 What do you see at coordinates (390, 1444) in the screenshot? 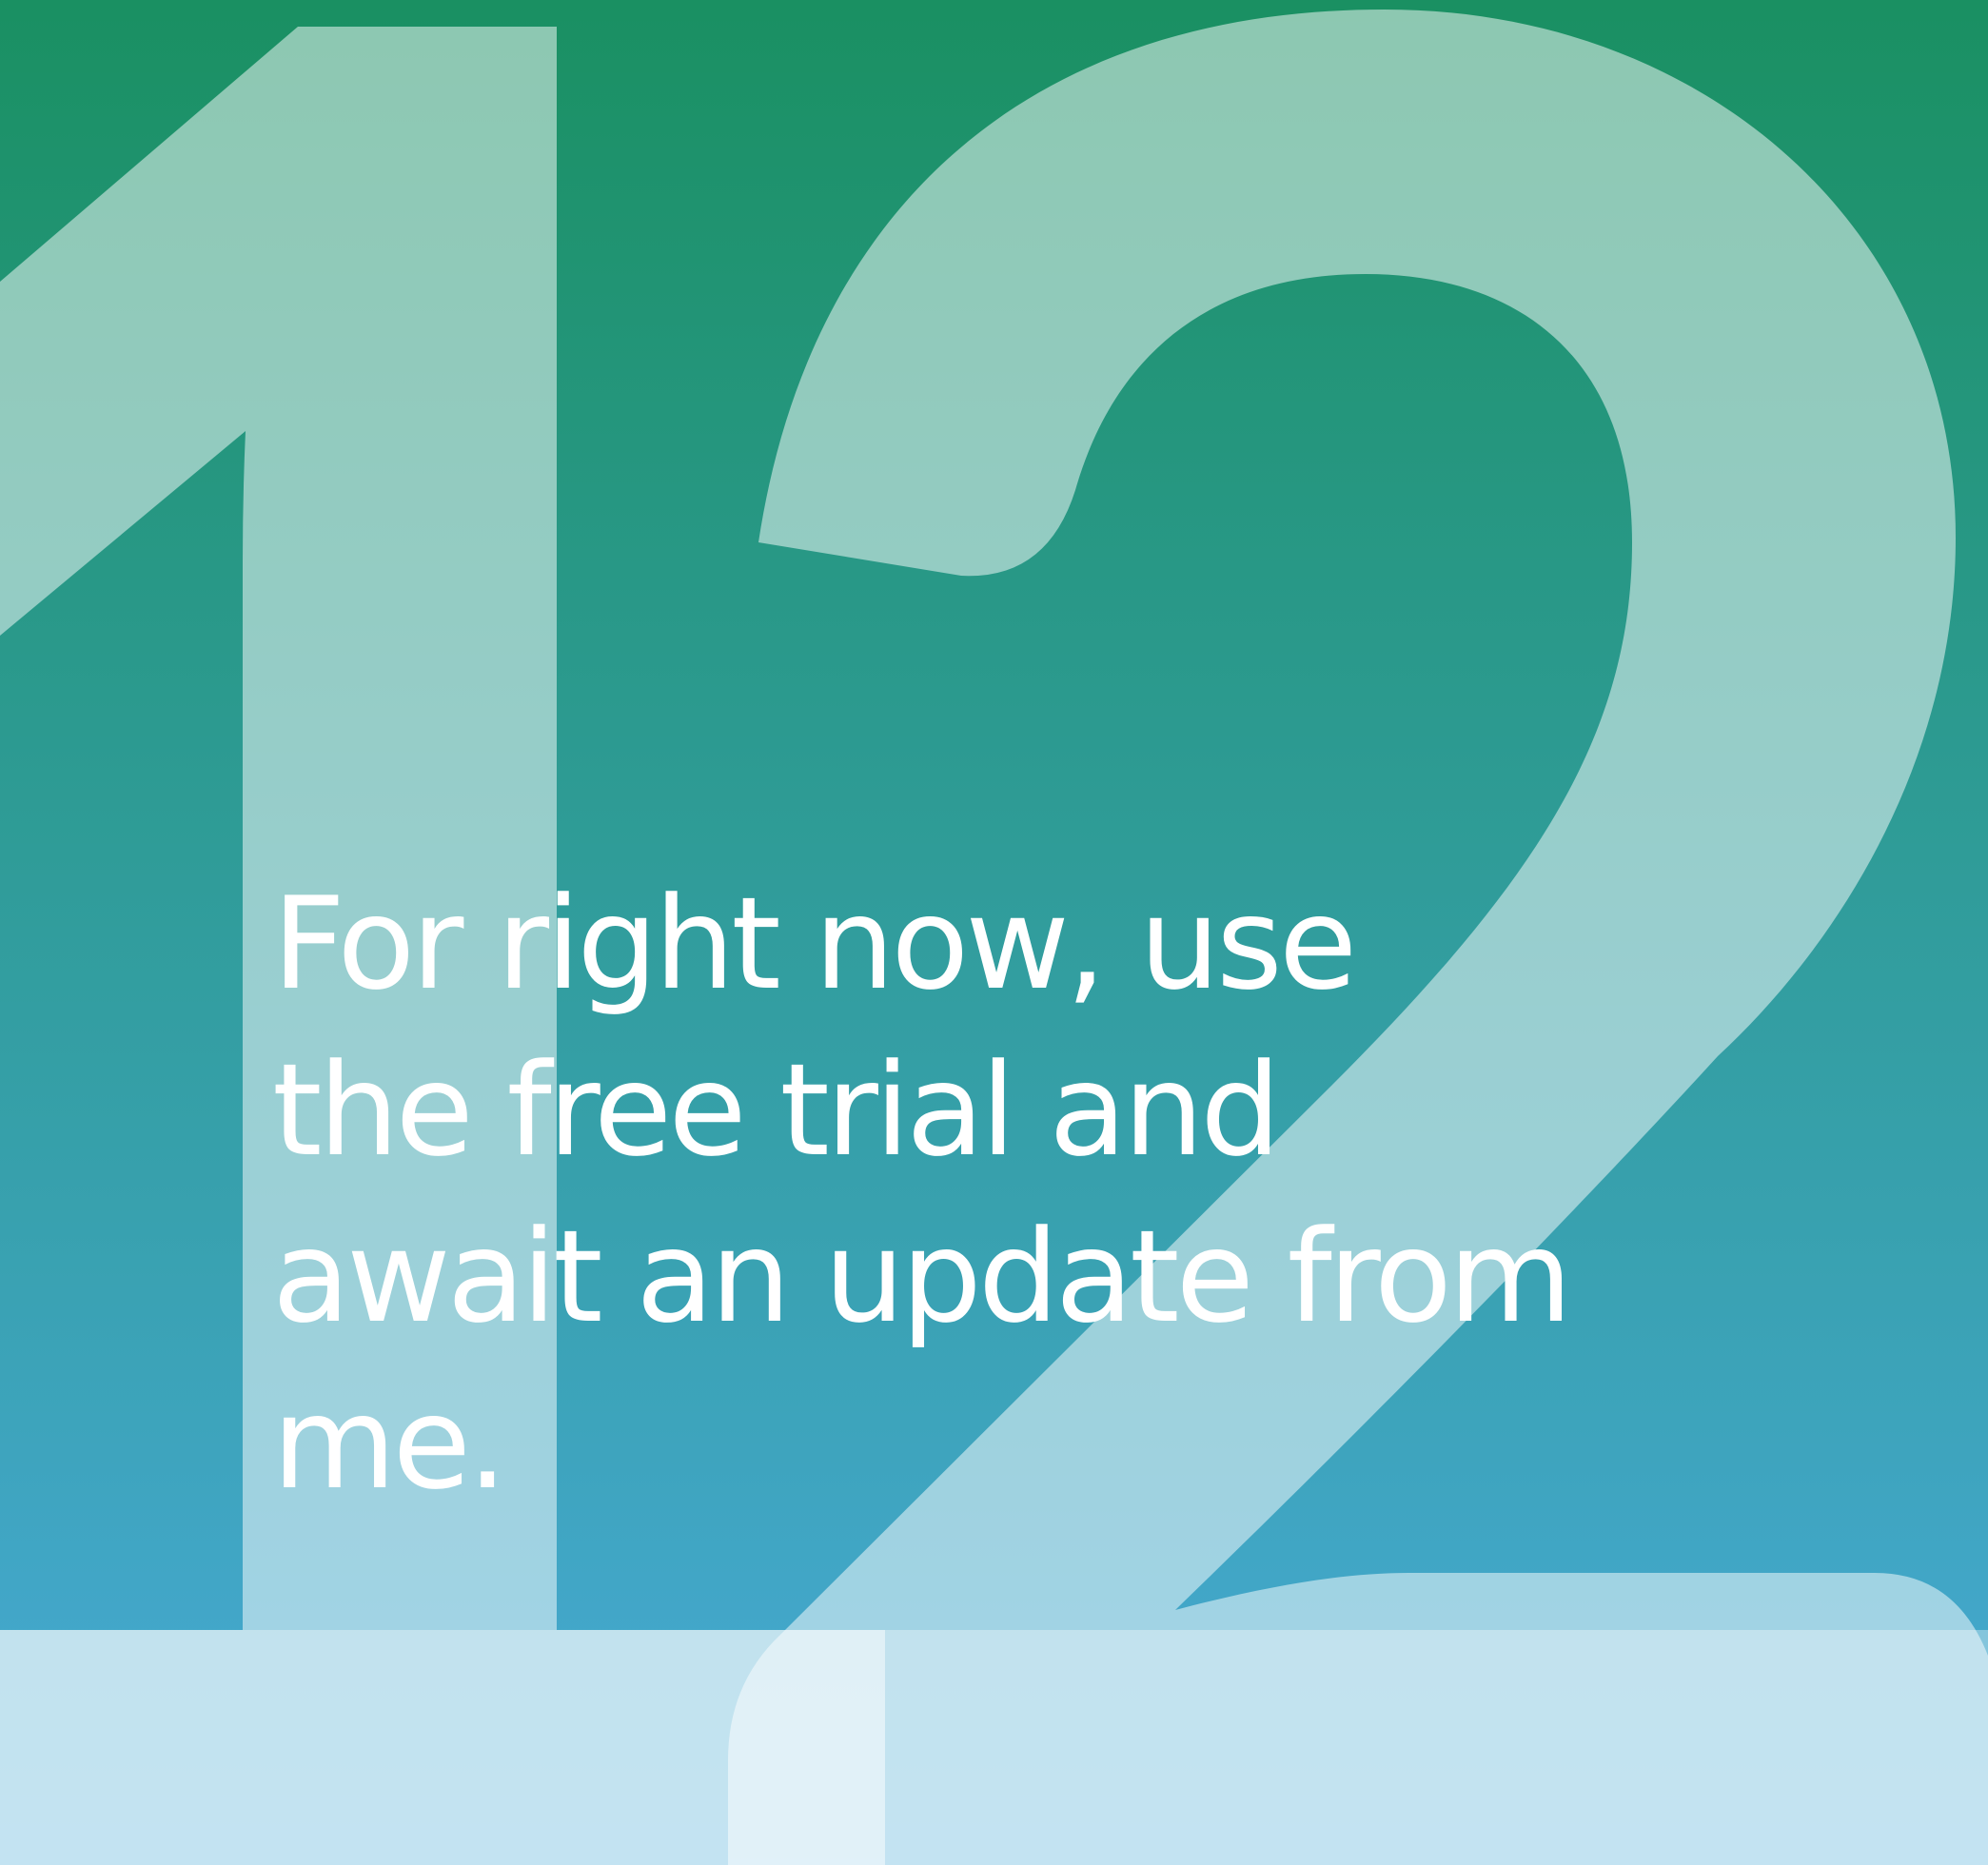
I see `message-line: me.` at bounding box center [390, 1444].